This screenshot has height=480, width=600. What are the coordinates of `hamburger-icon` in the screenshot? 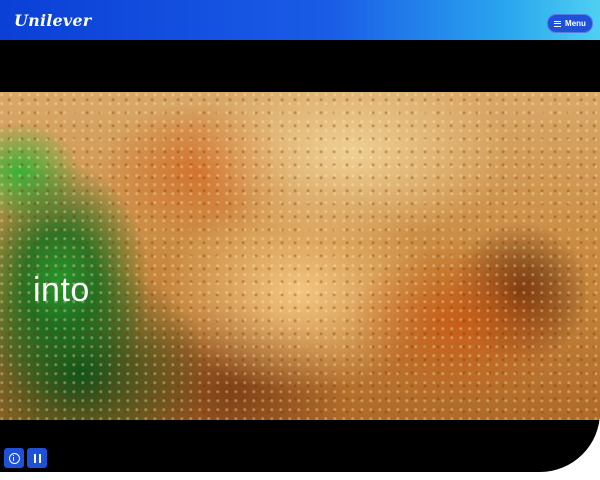 It's located at (558, 23).